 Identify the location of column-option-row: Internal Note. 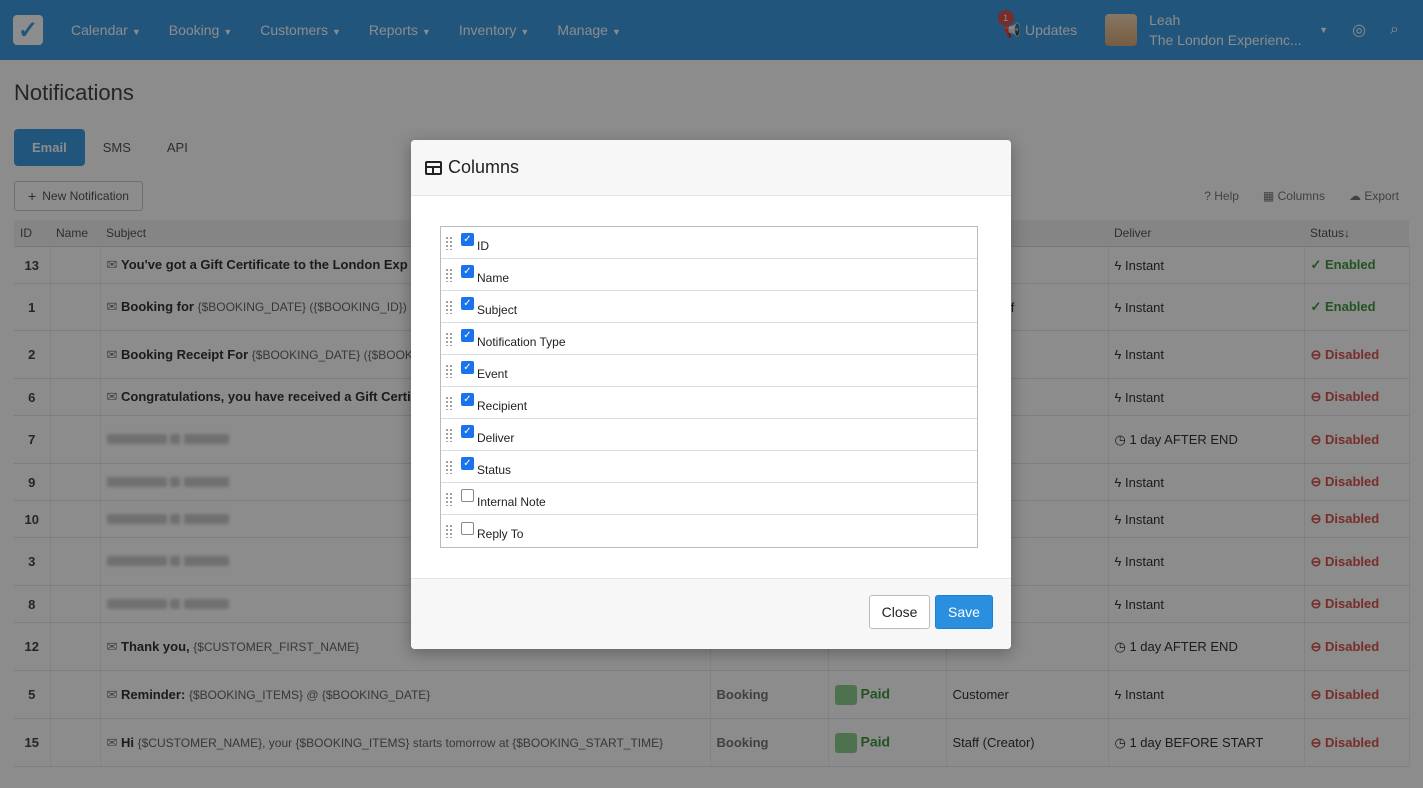
(709, 499).